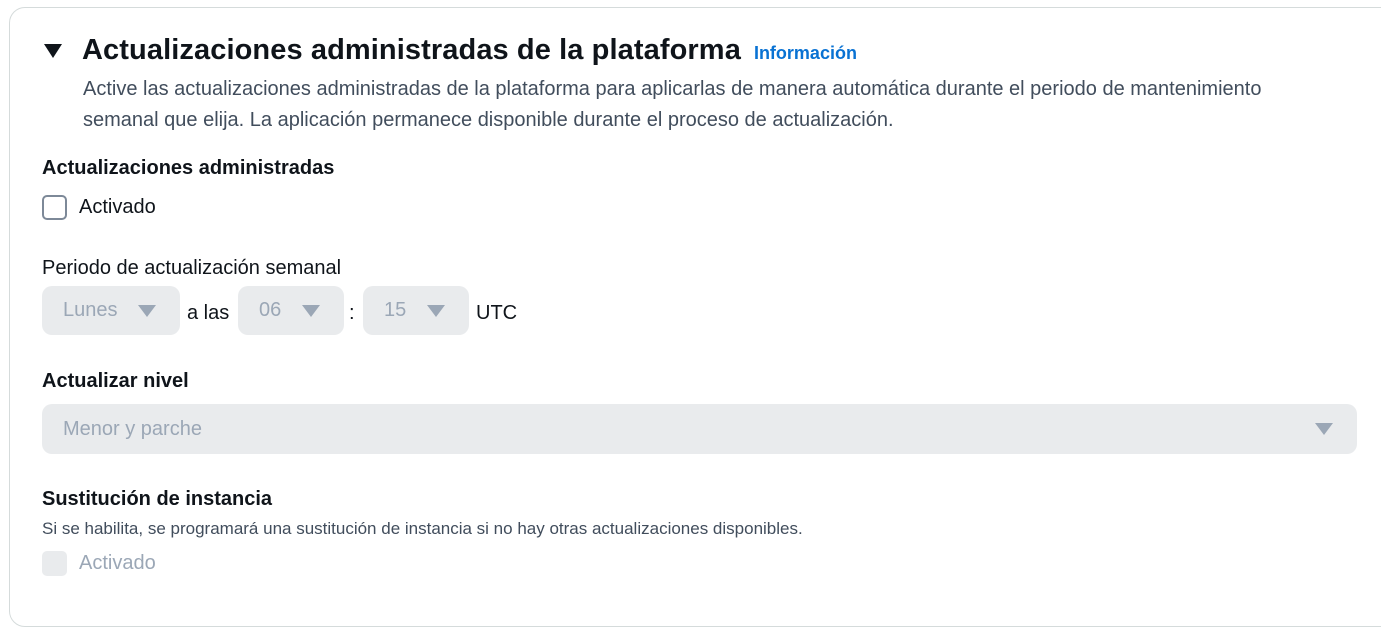 Image resolution: width=1381 pixels, height=627 pixels. Describe the element at coordinates (117, 207) in the screenshot. I see `managed-updates-checkbox-label: Activado` at that location.